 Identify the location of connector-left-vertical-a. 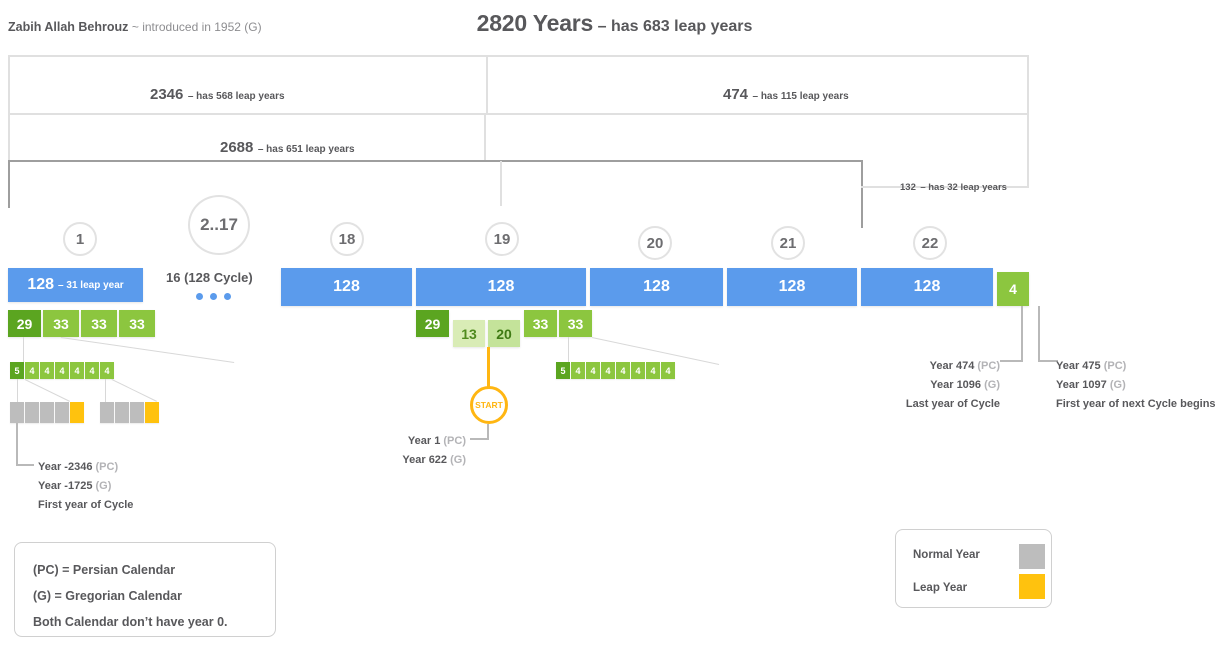
(23, 349).